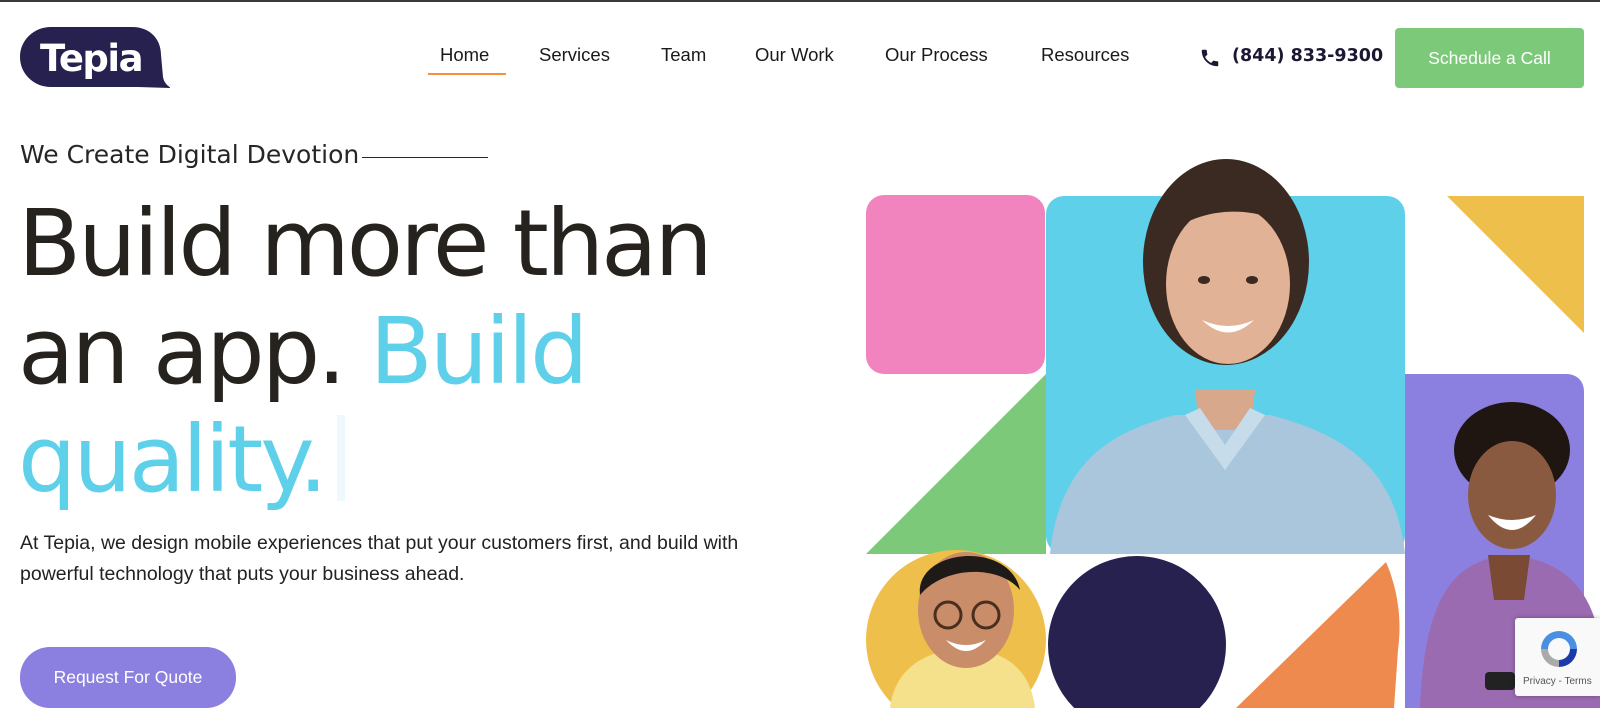 This screenshot has width=1600, height=708. What do you see at coordinates (800, 1) in the screenshot?
I see `top-border` at bounding box center [800, 1].